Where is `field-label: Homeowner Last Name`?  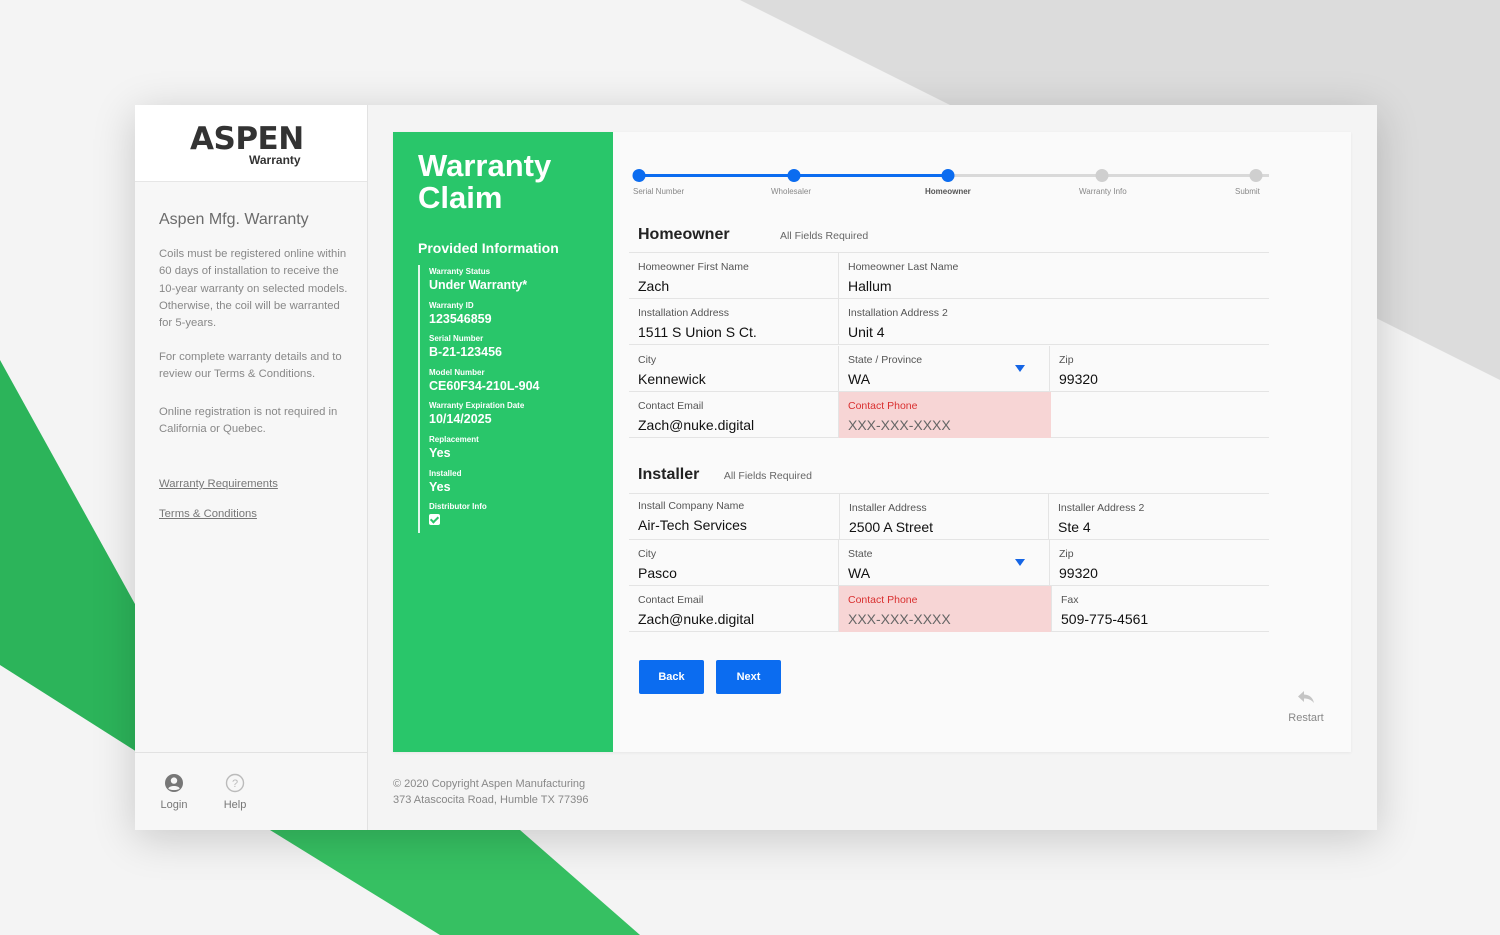
field-label: Homeowner Last Name is located at coordinates (903, 267).